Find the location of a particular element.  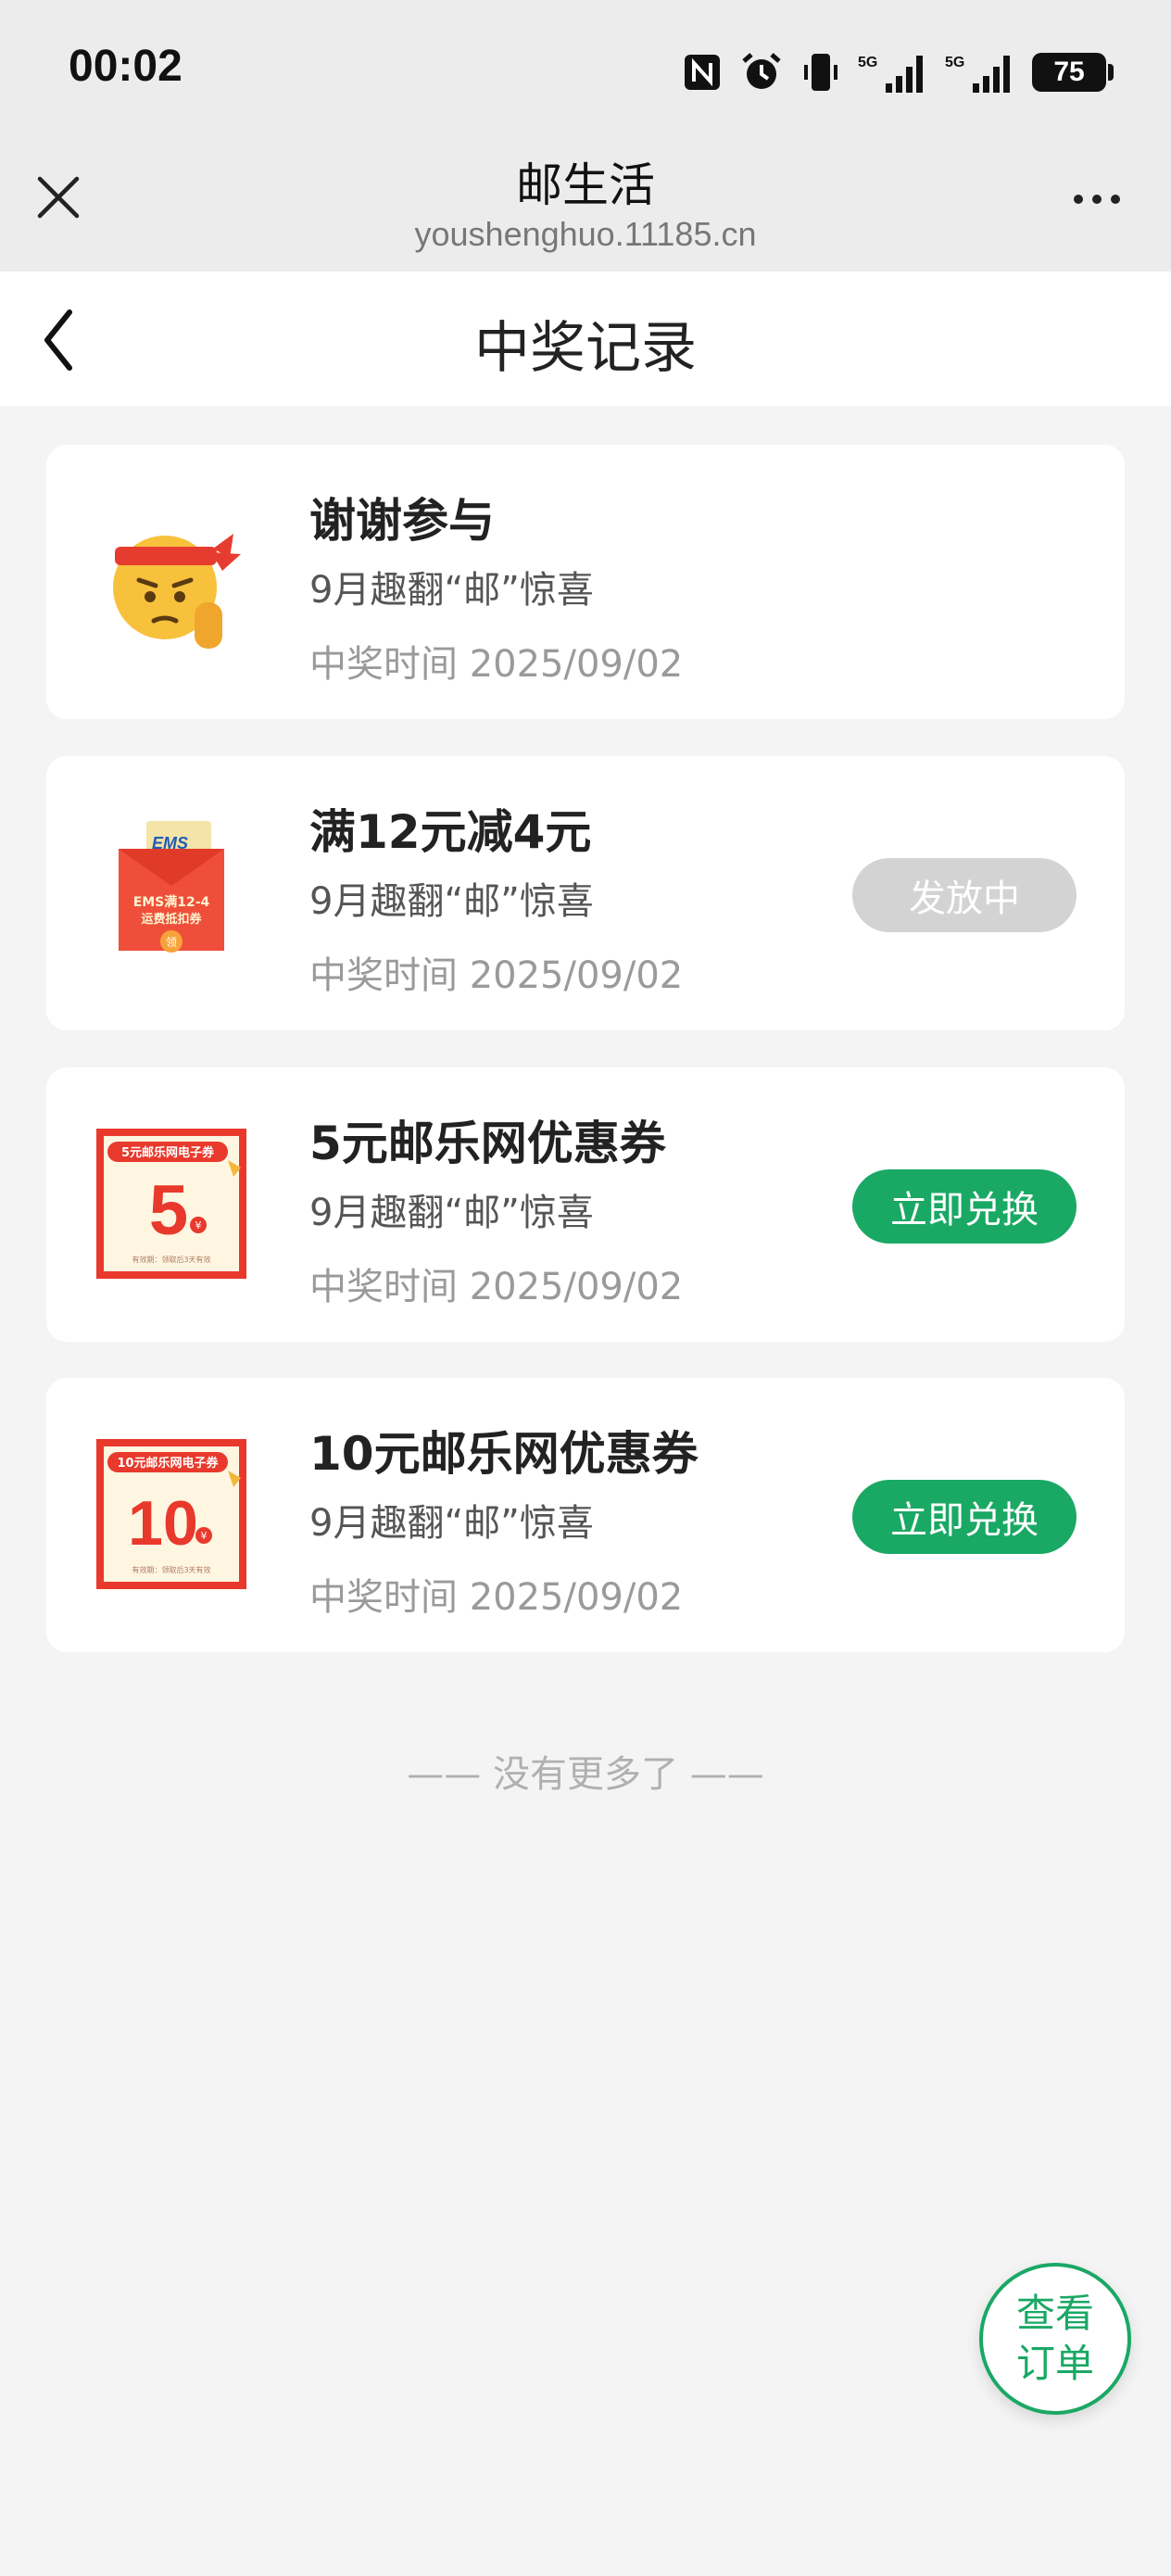

more-options-button is located at coordinates (1097, 199).